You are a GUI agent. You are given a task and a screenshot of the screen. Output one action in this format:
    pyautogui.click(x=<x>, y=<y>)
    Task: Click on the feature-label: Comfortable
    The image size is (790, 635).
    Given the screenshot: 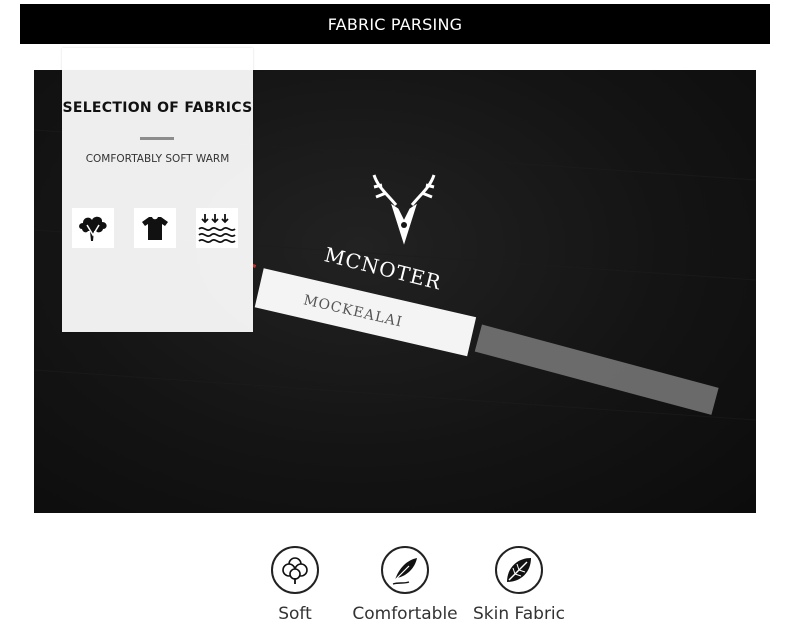 What is the action you would take?
    pyautogui.click(x=405, y=614)
    